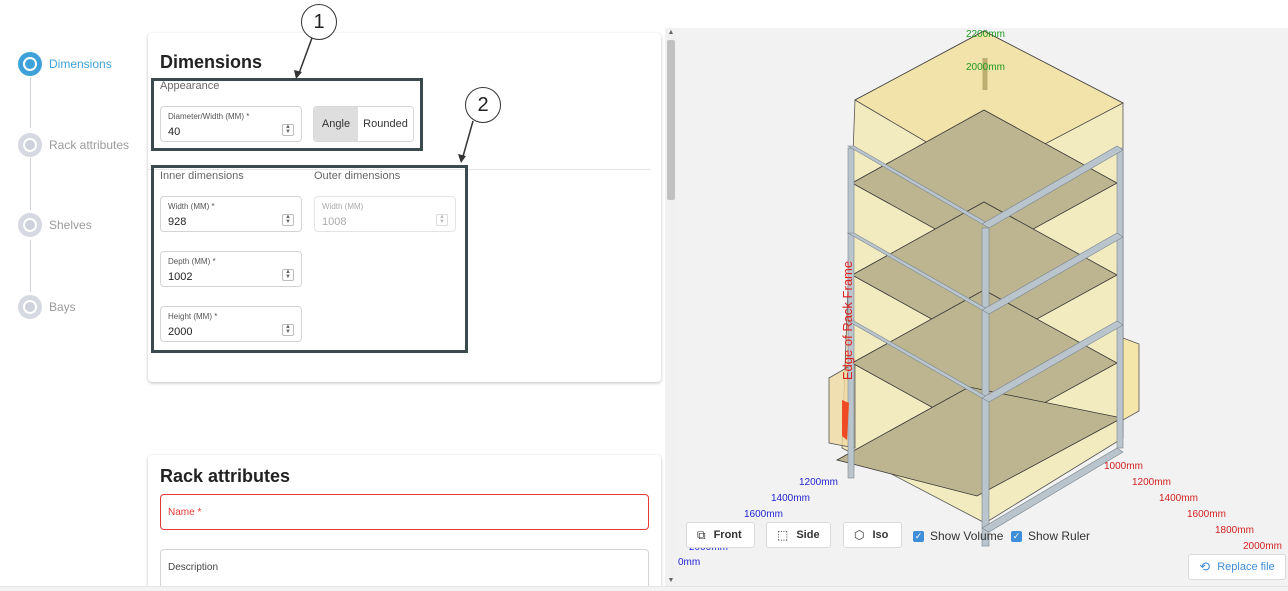 This screenshot has height=591, width=1288. I want to click on ruler-blue-label: 1600mm, so click(763, 514).